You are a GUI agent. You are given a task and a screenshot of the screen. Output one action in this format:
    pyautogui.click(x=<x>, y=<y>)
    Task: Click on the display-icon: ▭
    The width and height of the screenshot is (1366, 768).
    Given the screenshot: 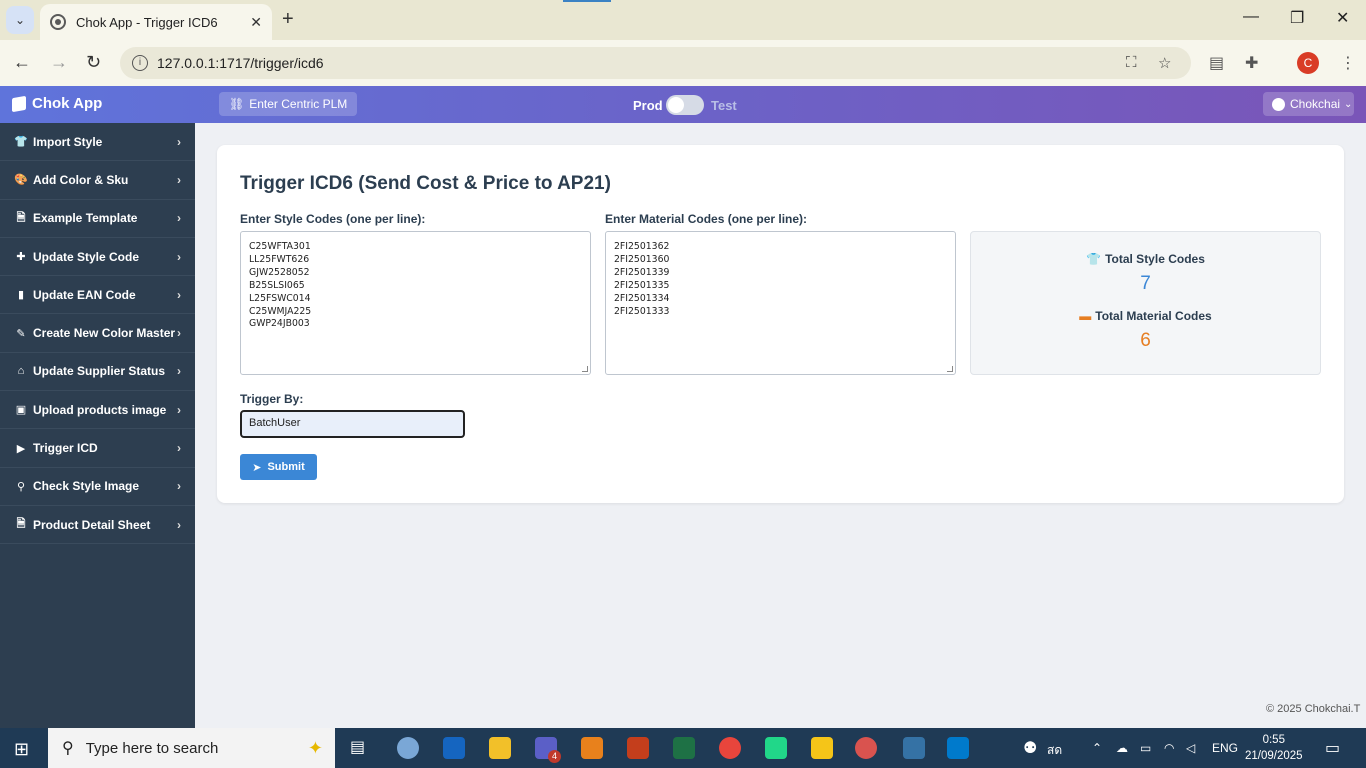 What is the action you would take?
    pyautogui.click(x=1145, y=748)
    